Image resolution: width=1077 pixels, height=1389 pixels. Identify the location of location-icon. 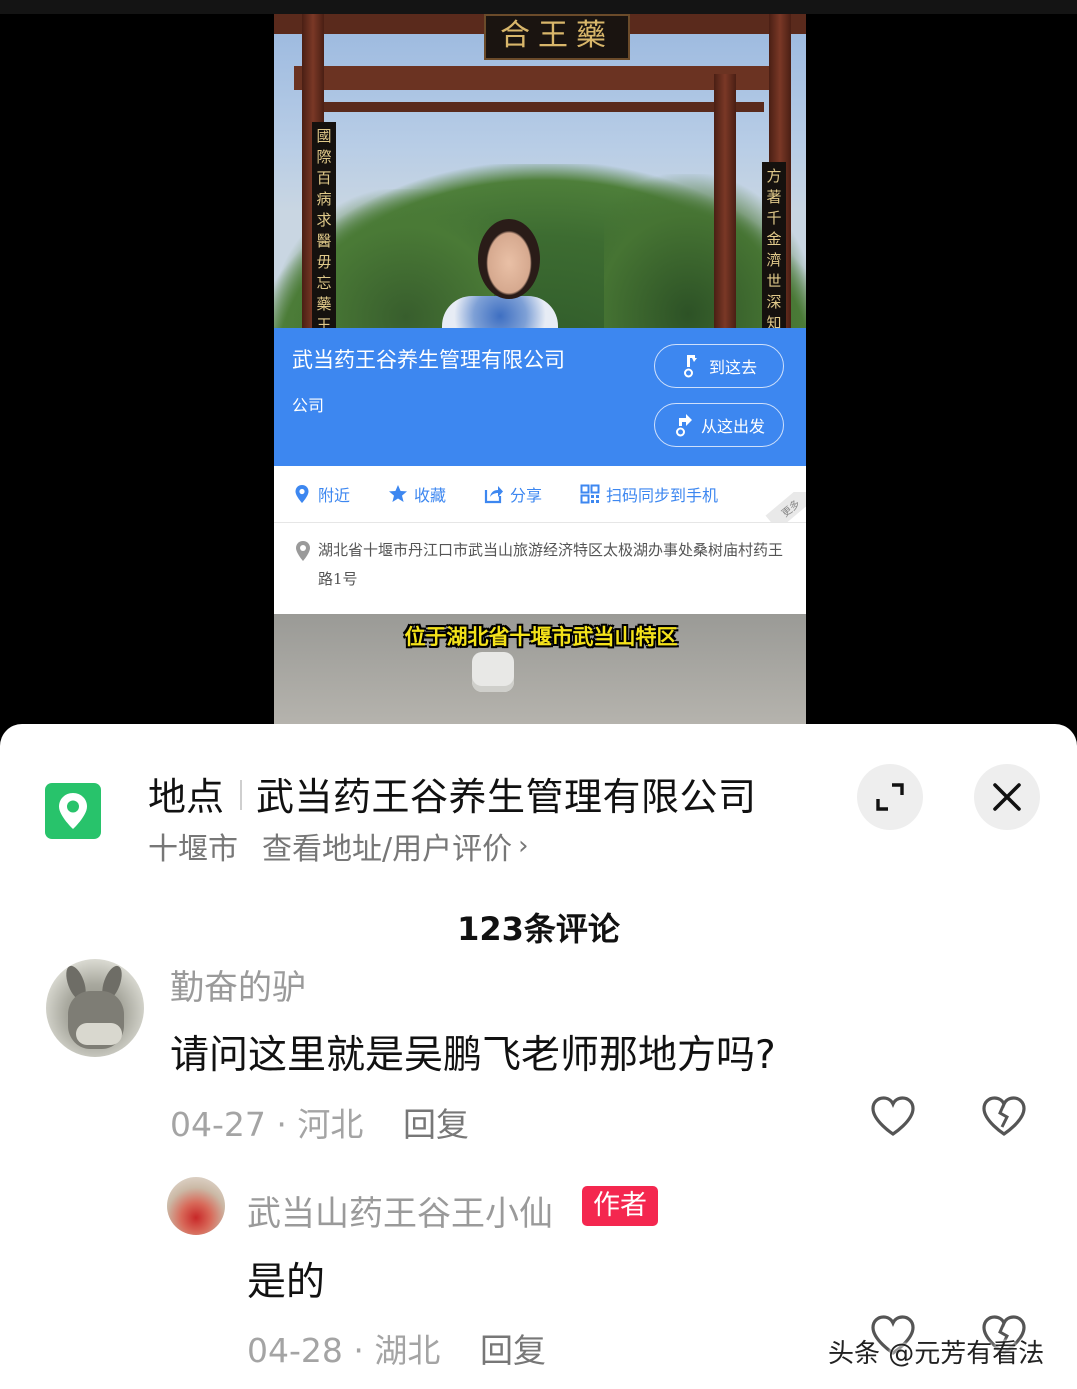
(73, 811).